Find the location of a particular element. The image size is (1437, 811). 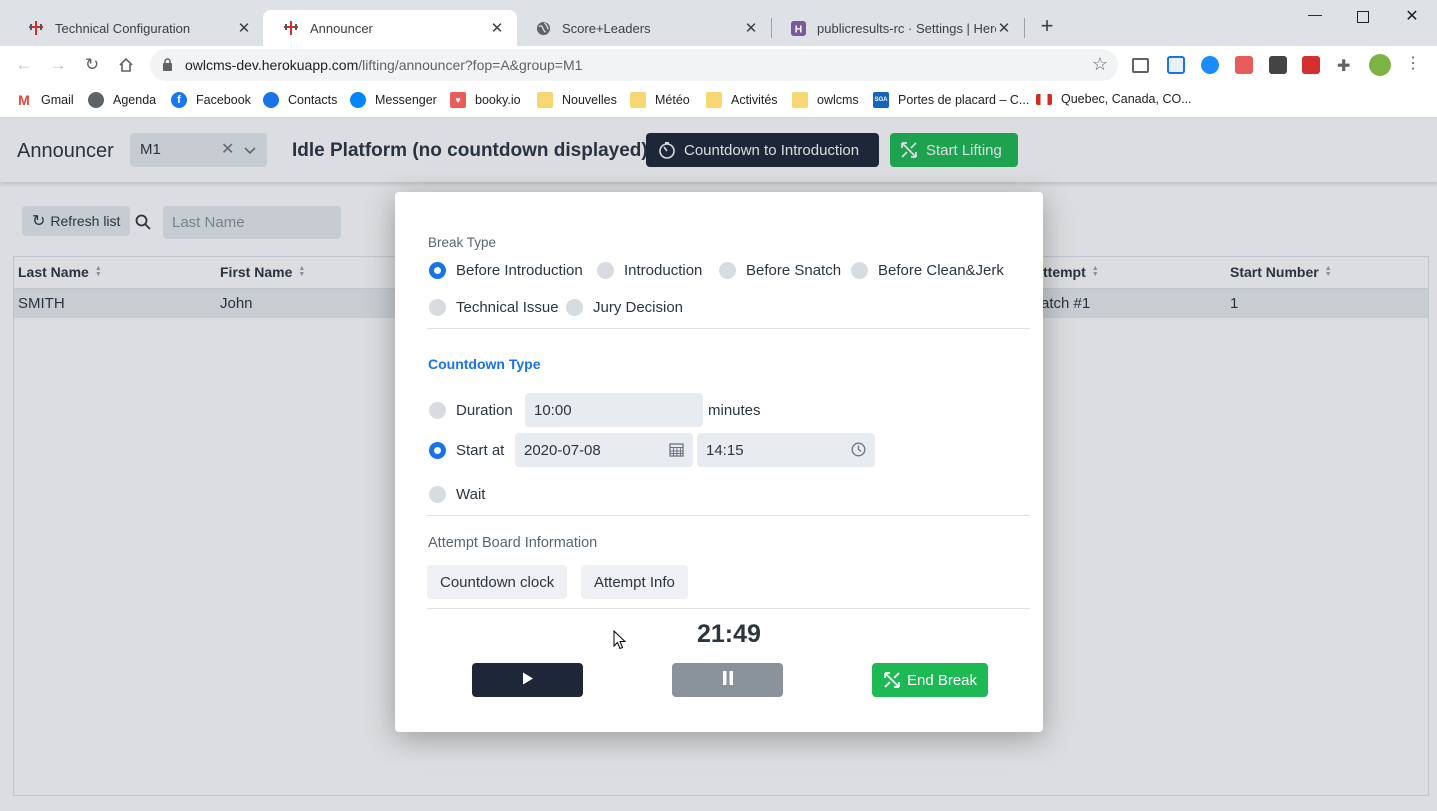

window-close-icon: ✕ is located at coordinates (1412, 17).